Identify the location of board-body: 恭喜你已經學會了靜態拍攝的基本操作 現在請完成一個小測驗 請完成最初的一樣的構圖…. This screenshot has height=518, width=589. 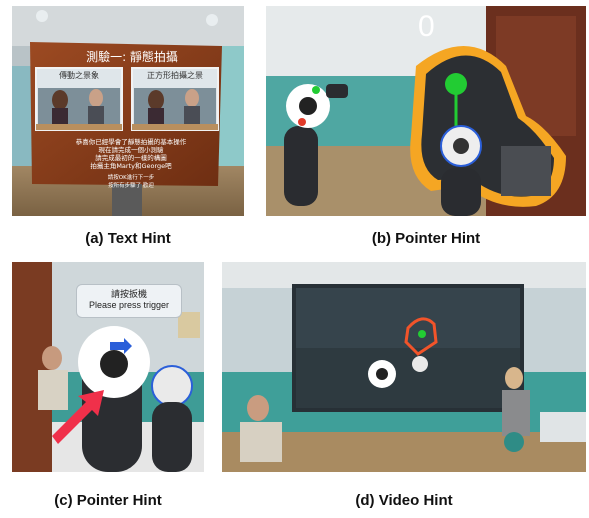
(131, 164).